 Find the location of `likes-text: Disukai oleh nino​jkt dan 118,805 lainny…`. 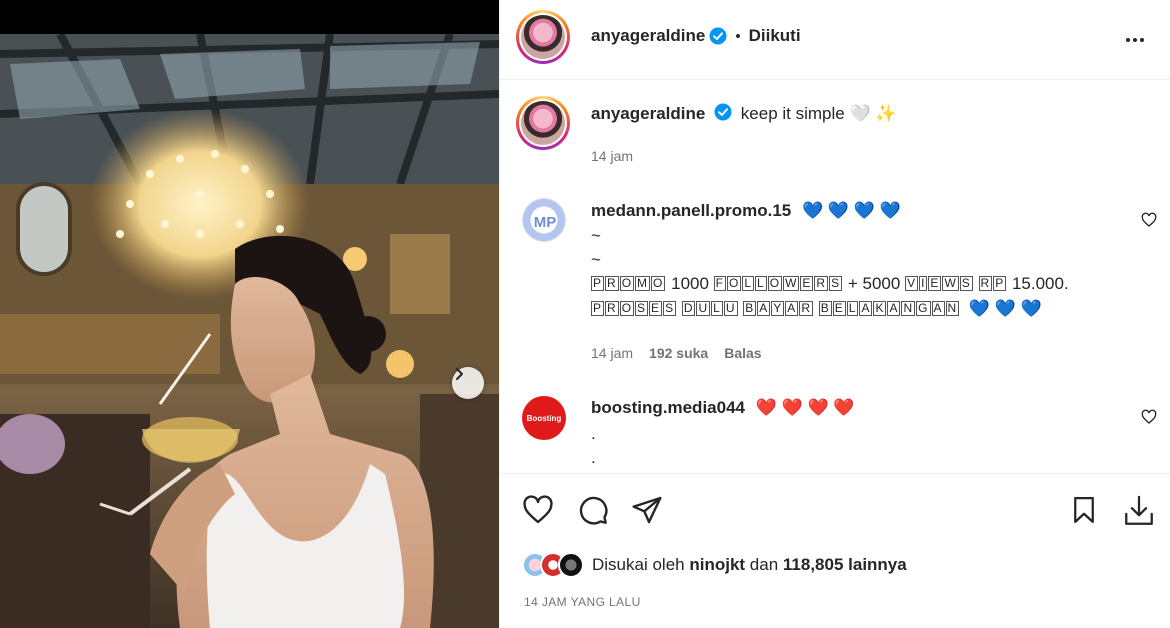

likes-text: Disukai oleh nino​jkt dan 118,805 lainny… is located at coordinates (749, 565).